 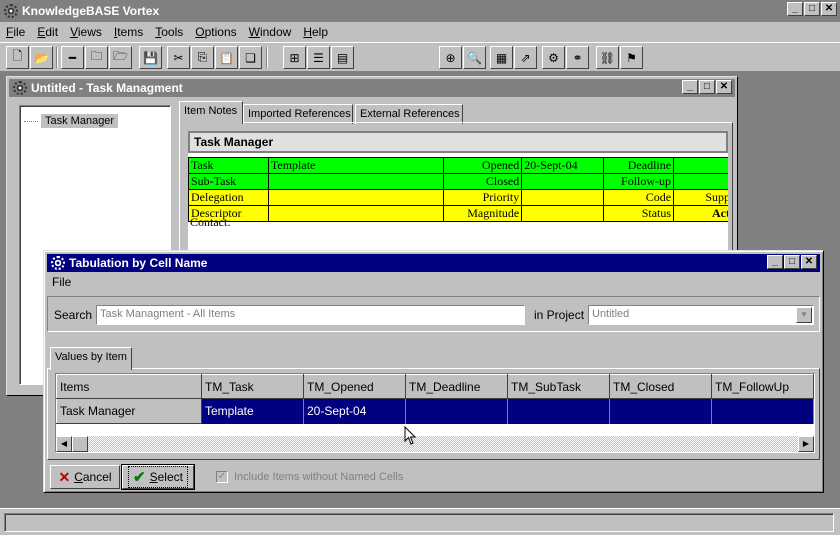 What do you see at coordinates (433, 263) in the screenshot?
I see `dialog-title-bar: Tabulation by Cell Name _ □ ✕` at bounding box center [433, 263].